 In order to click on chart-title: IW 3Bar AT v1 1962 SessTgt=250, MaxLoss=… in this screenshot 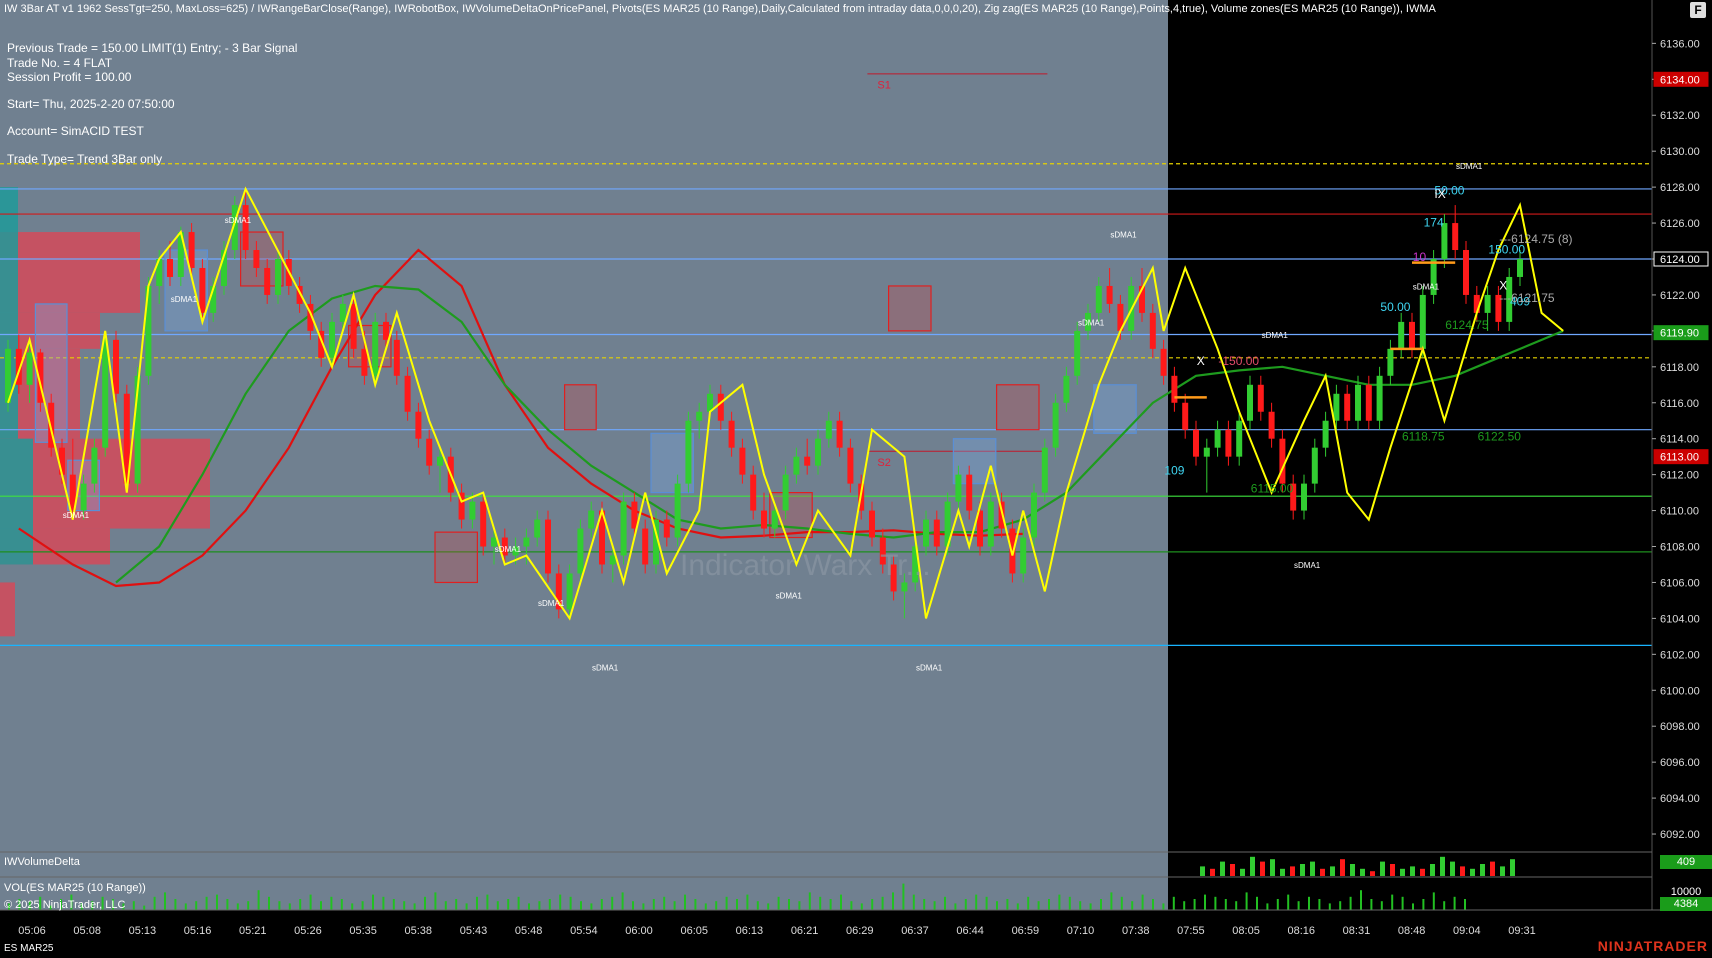, I will do `click(720, 9)`.